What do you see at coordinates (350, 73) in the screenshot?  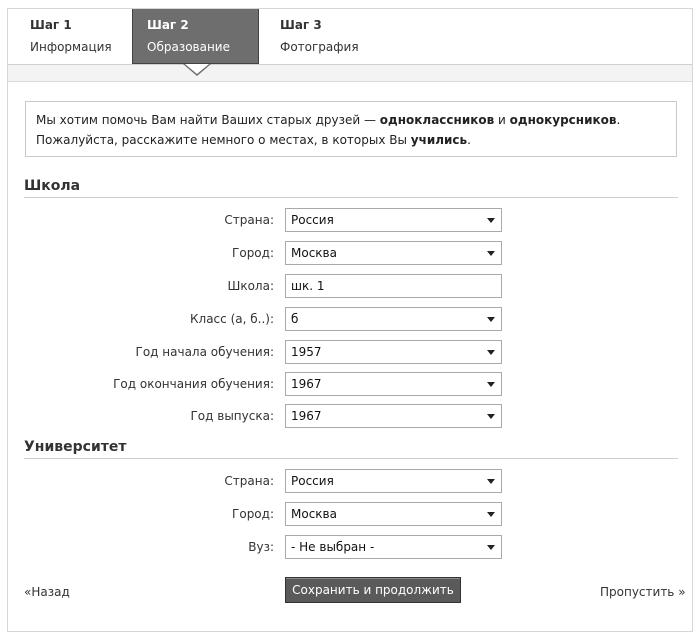 I see `steps-divider` at bounding box center [350, 73].